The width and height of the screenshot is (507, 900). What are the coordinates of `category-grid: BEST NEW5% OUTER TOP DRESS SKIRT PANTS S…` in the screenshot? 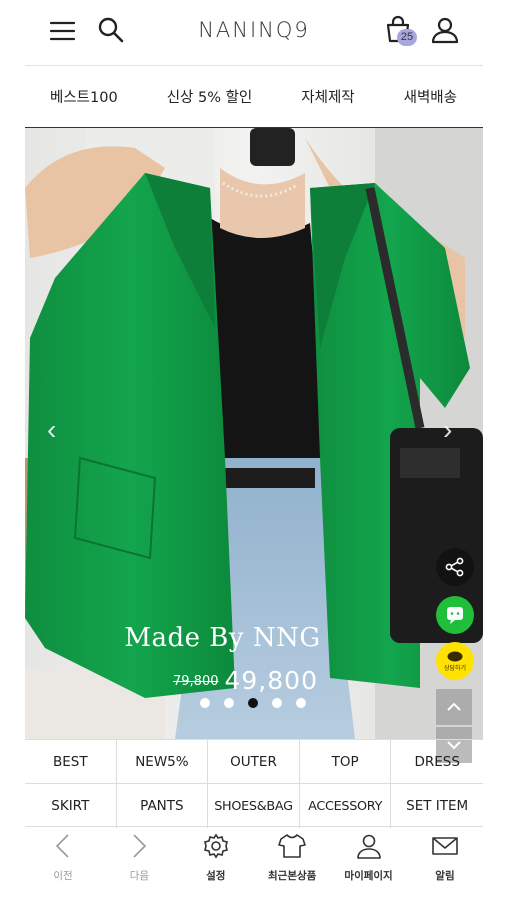 It's located at (254, 783).